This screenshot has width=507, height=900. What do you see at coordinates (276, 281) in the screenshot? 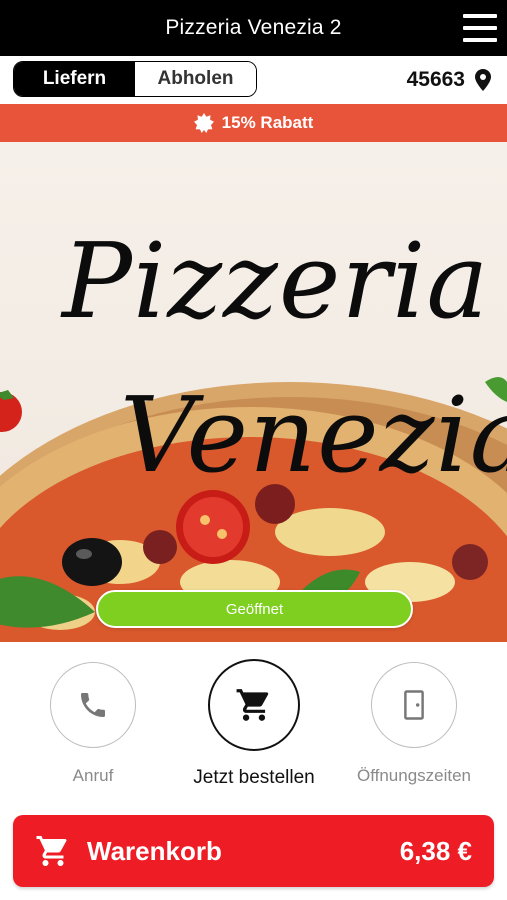
I see `logo-line-1: Pizzeria` at bounding box center [276, 281].